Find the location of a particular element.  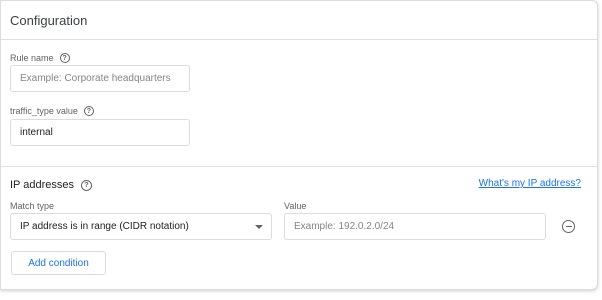

ip-addresses-title: IP addresses is located at coordinates (42, 185).